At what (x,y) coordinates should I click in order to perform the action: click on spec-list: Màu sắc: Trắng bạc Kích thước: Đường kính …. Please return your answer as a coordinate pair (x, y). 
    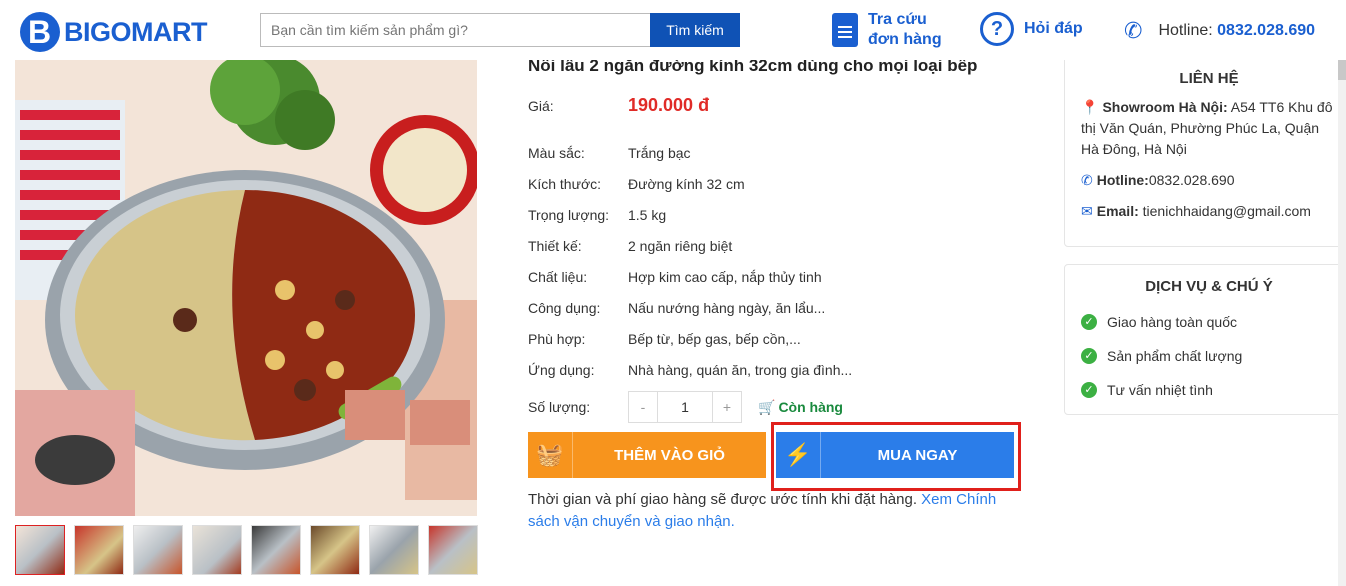
    Looking at the image, I should click on (690, 261).